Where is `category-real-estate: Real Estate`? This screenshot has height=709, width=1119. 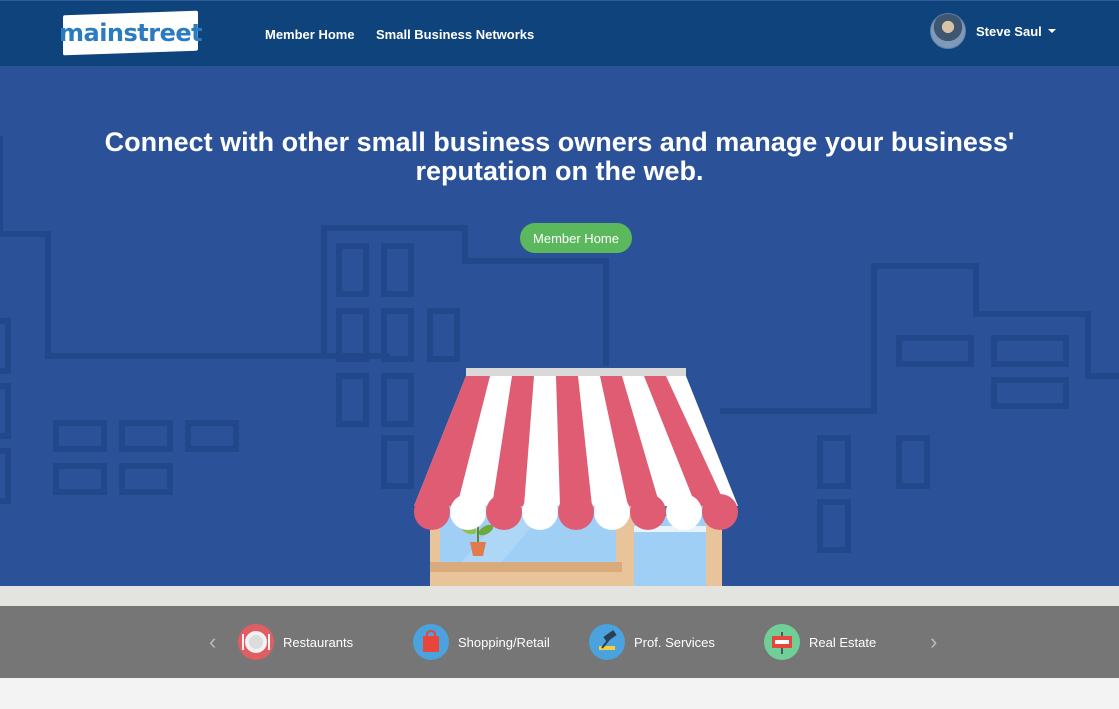 category-real-estate: Real Estate is located at coordinates (820, 642).